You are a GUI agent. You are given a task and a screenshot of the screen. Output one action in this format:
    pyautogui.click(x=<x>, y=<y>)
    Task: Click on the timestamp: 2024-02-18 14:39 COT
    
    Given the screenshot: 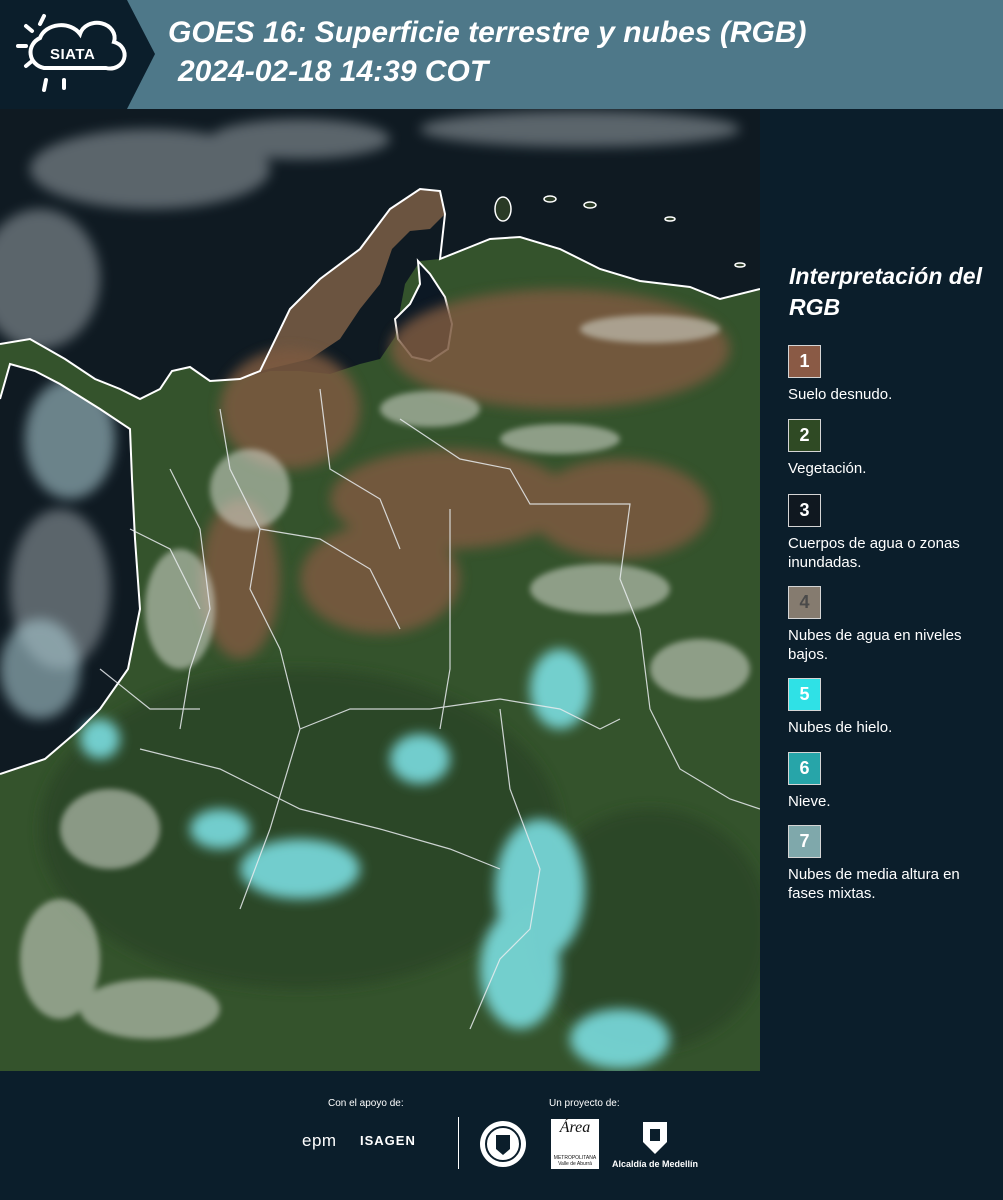 What is the action you would take?
    pyautogui.click(x=333, y=71)
    